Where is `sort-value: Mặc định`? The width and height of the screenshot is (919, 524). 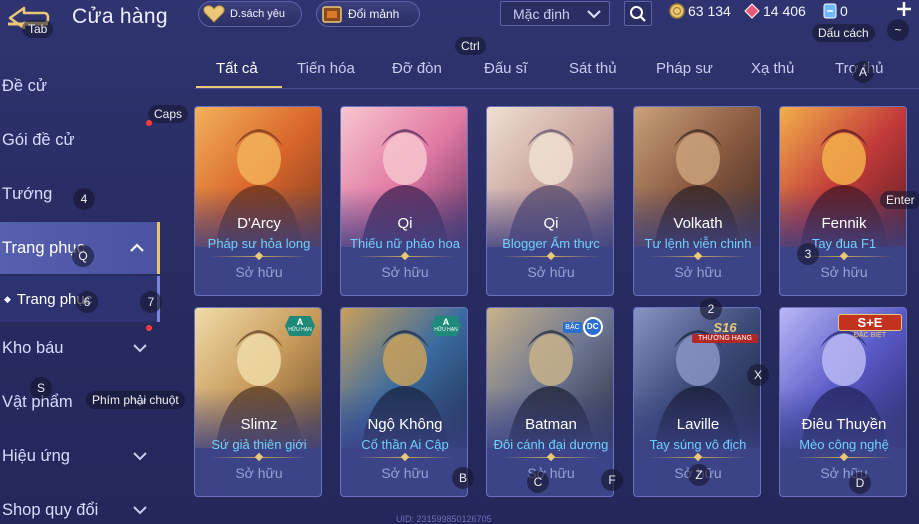 sort-value: Mặc định is located at coordinates (541, 13).